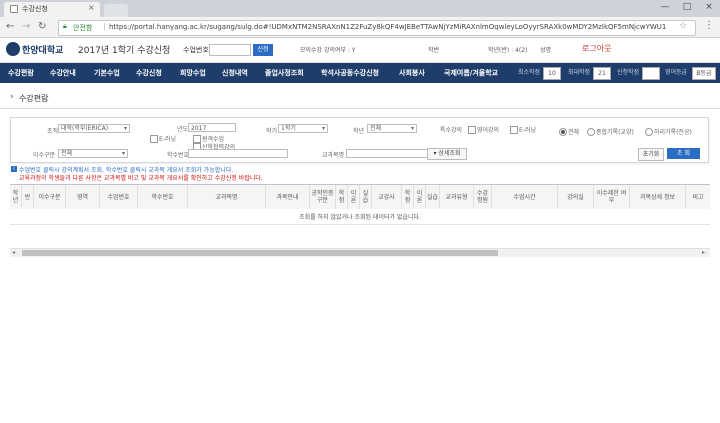 The height and width of the screenshot is (423, 720). What do you see at coordinates (676, 72) in the screenshot?
I see `english-level-label: 영어등급` at bounding box center [676, 72].